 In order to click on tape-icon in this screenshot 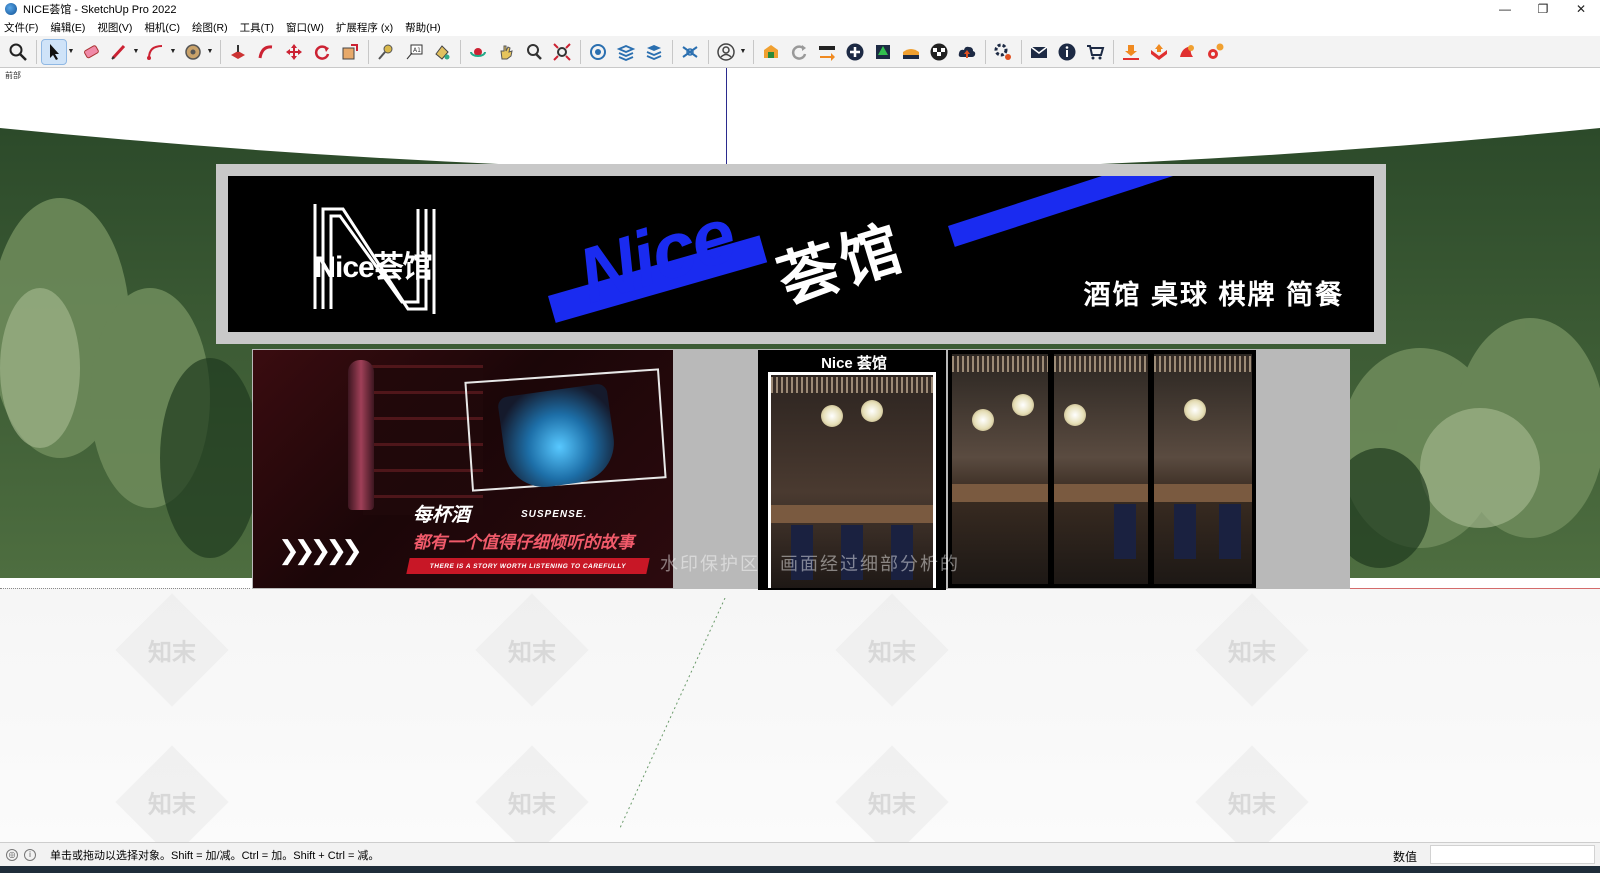, I will do `click(193, 52)`.